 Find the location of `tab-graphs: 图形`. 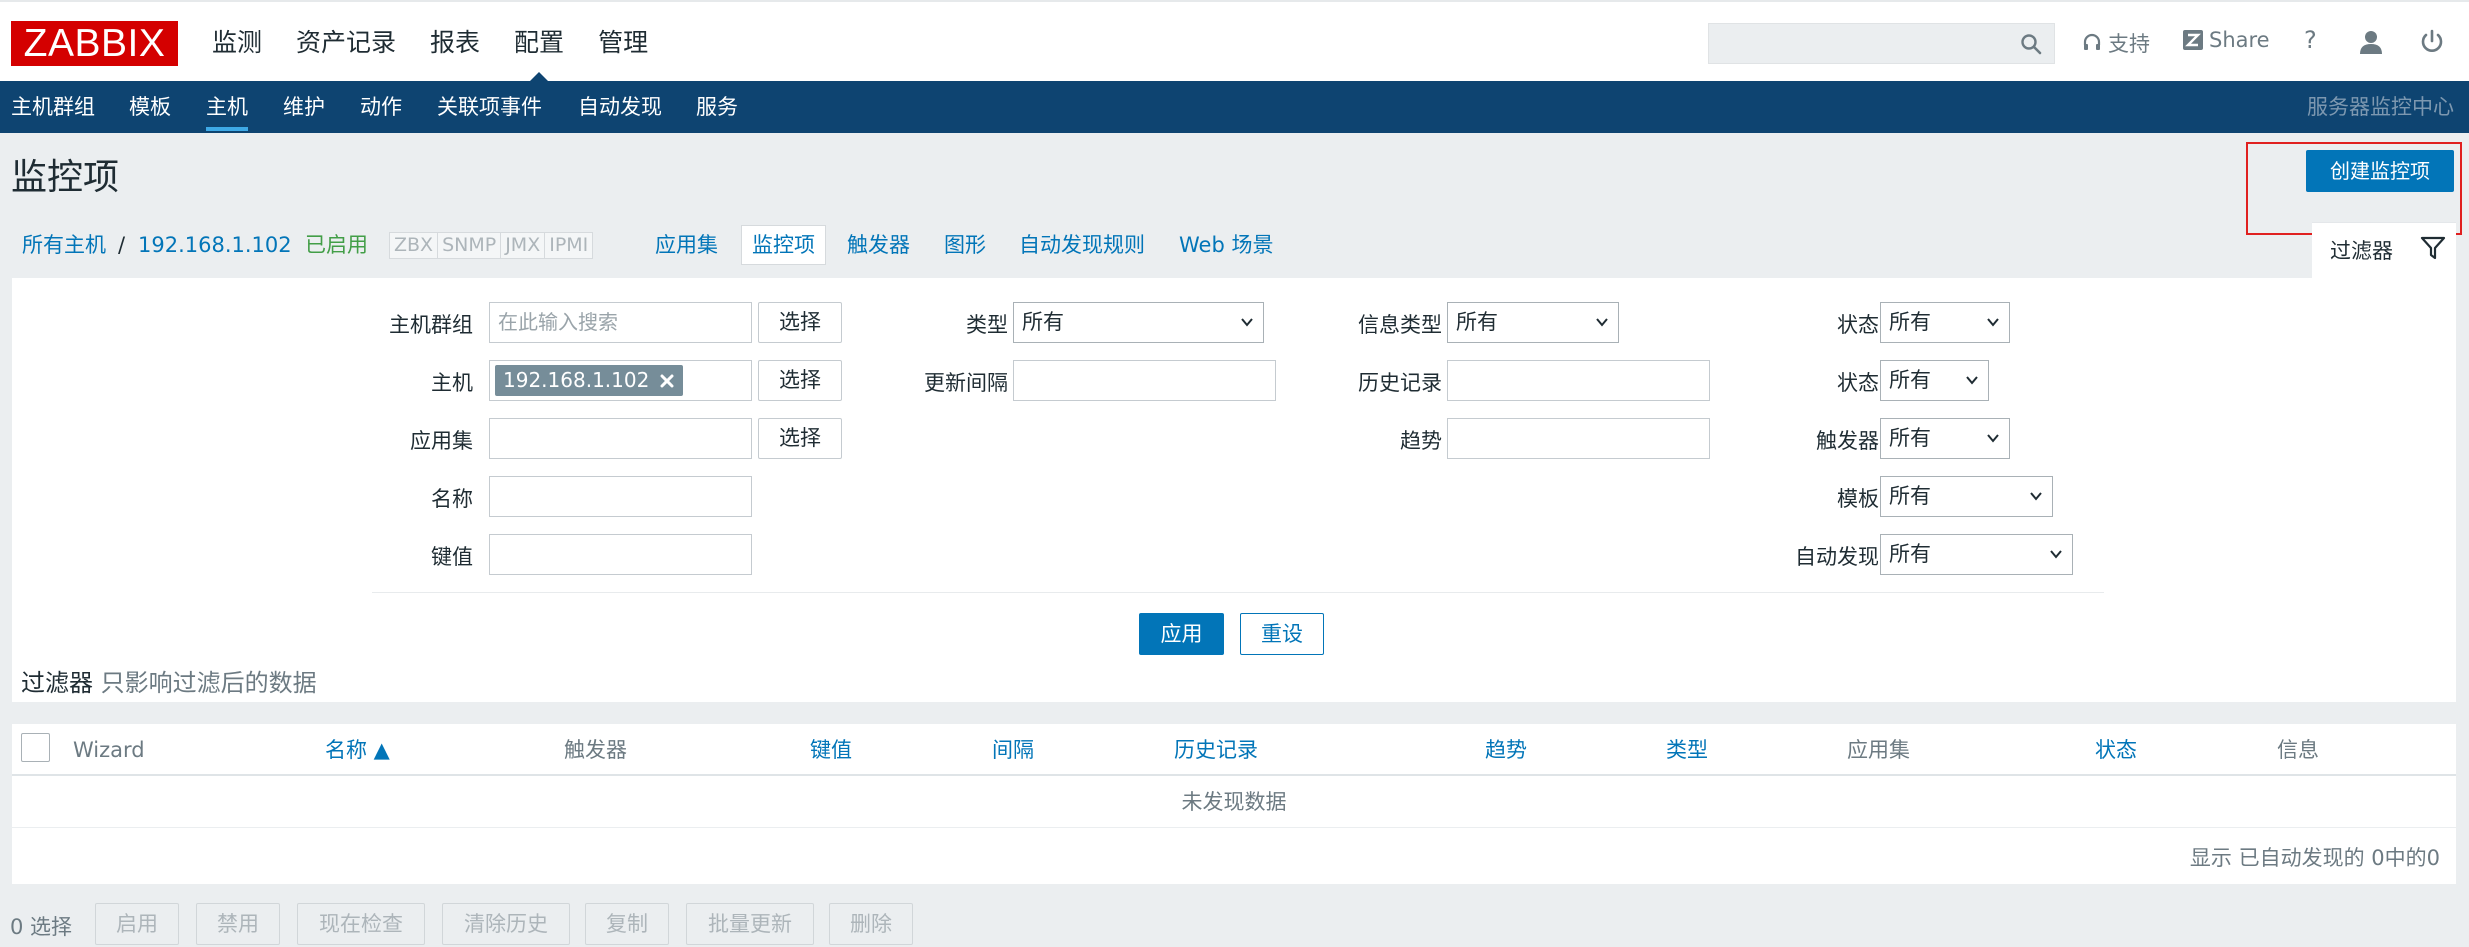

tab-graphs: 图形 is located at coordinates (965, 245).